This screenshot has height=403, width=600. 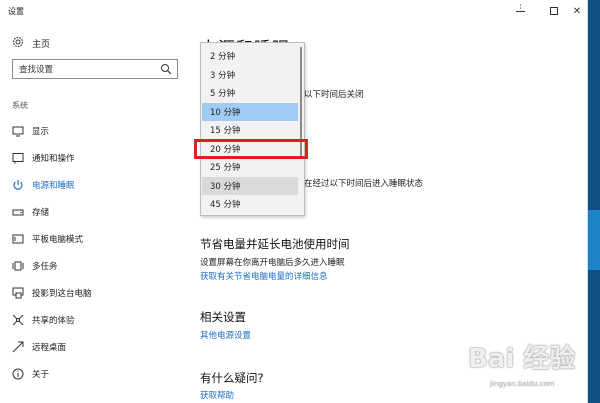 I want to click on sleep-label: 在经过以下时间后进入睡眠状态, so click(x=364, y=184).